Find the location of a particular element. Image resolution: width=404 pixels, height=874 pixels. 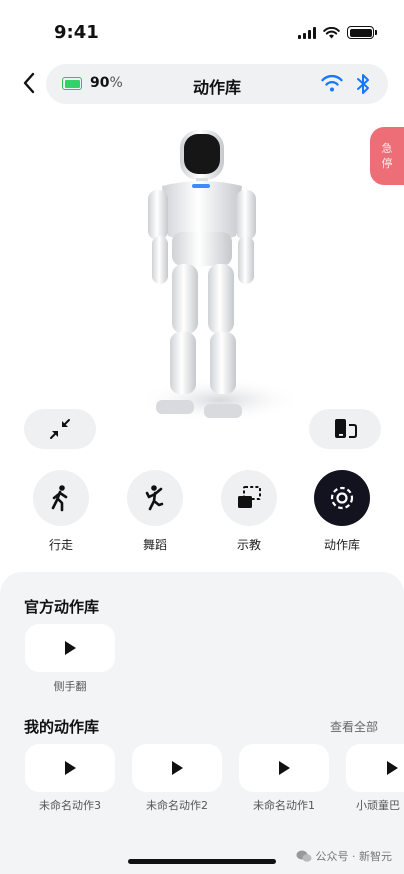

teach-icon is located at coordinates (249, 497).